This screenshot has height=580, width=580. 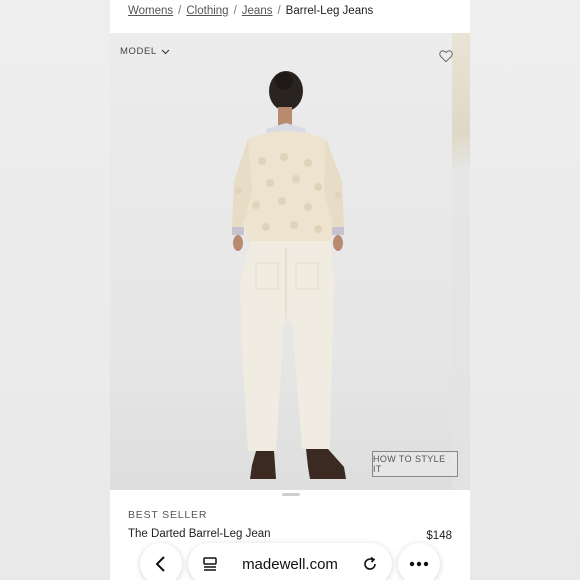 I want to click on breadcrumb-link-clothing: Clothing, so click(x=207, y=11).